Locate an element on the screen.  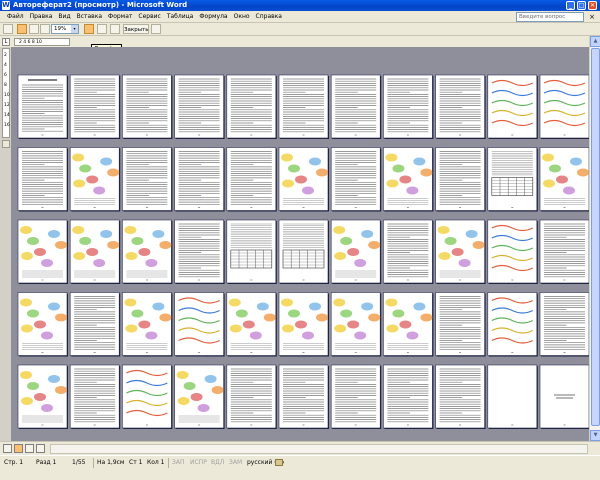
magnifier-icon is located at coordinates (22, 29).